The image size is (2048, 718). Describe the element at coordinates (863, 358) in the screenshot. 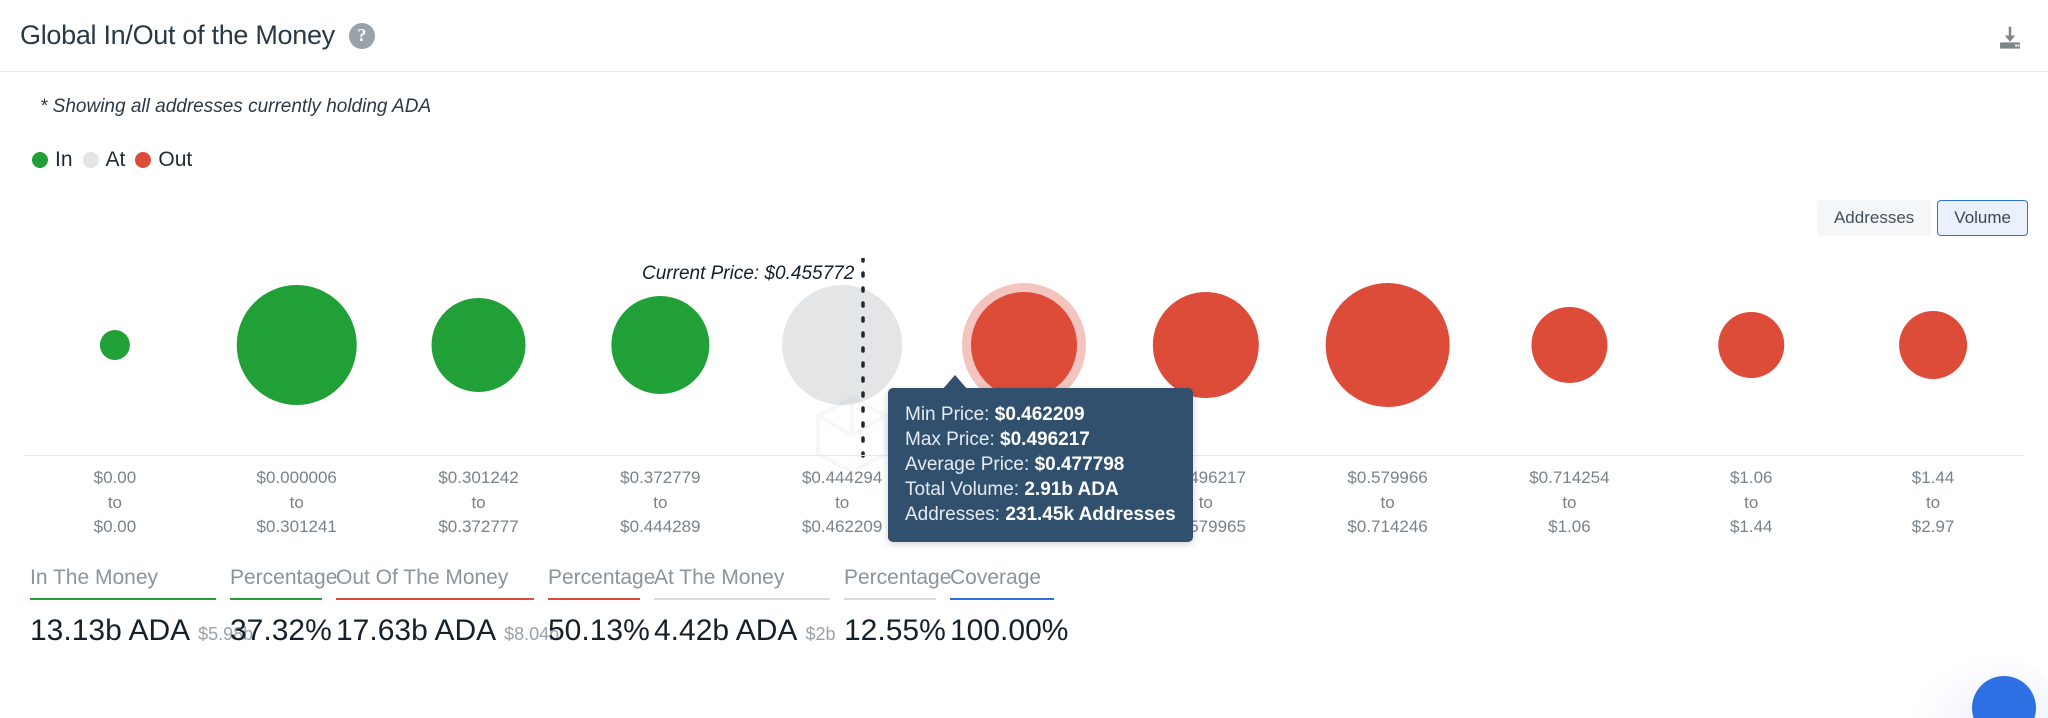

I see `current-price-dotted-line` at that location.